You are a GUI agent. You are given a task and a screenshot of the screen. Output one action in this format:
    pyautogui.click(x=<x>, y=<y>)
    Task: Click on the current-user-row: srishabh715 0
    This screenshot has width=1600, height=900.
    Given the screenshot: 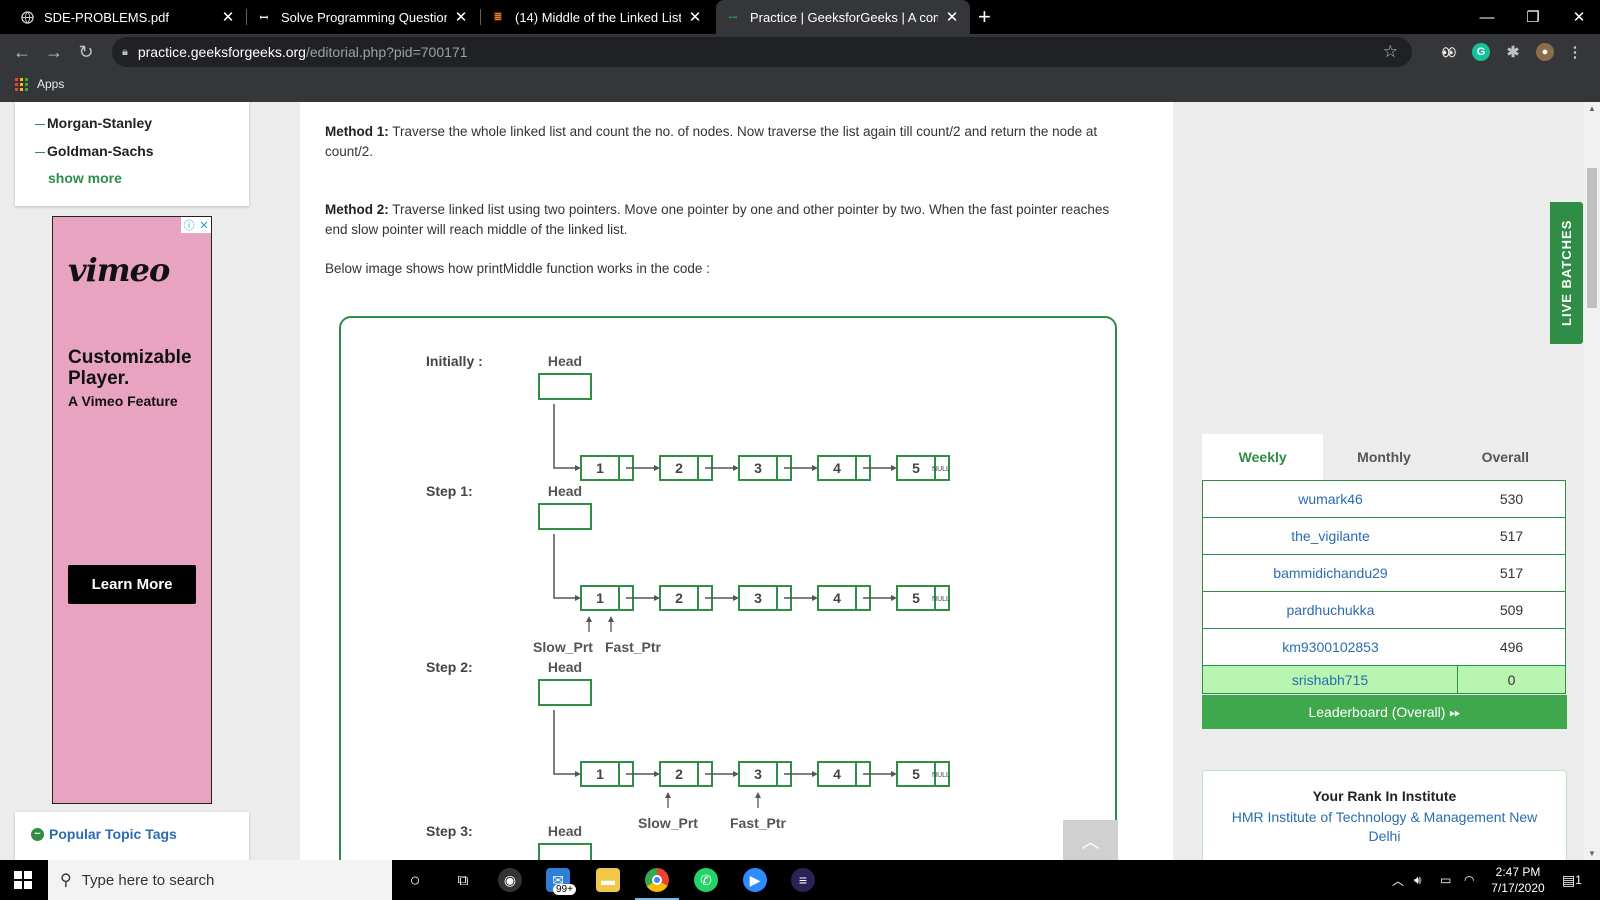 What is the action you would take?
    pyautogui.click(x=1384, y=679)
    